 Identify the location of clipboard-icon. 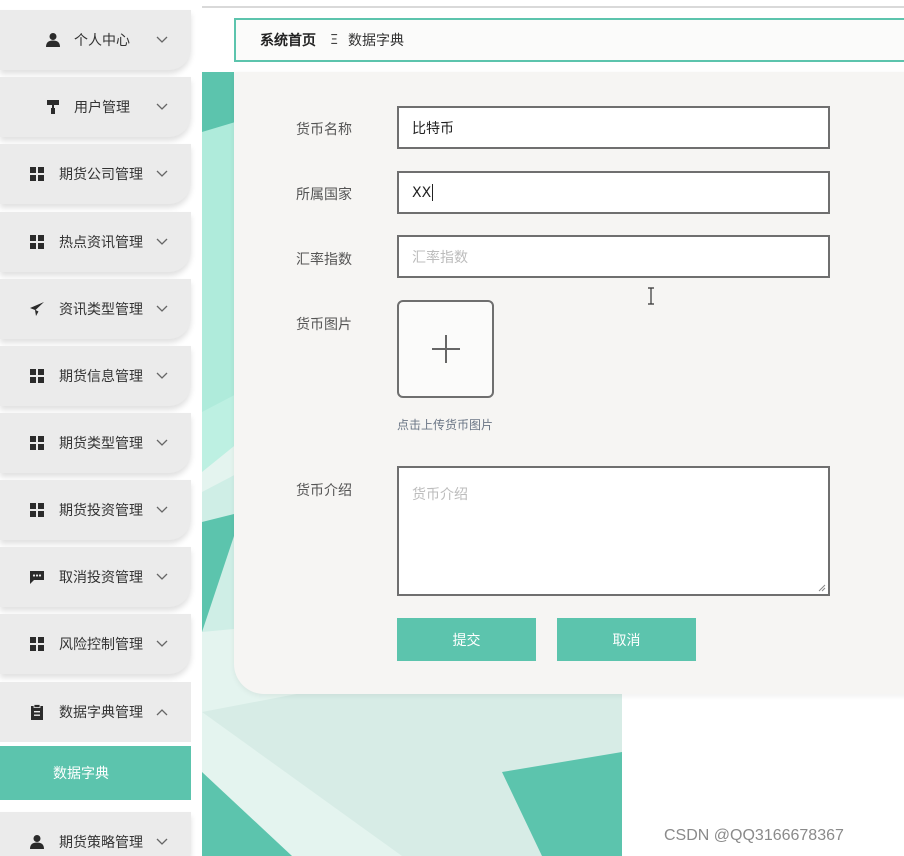
(37, 712).